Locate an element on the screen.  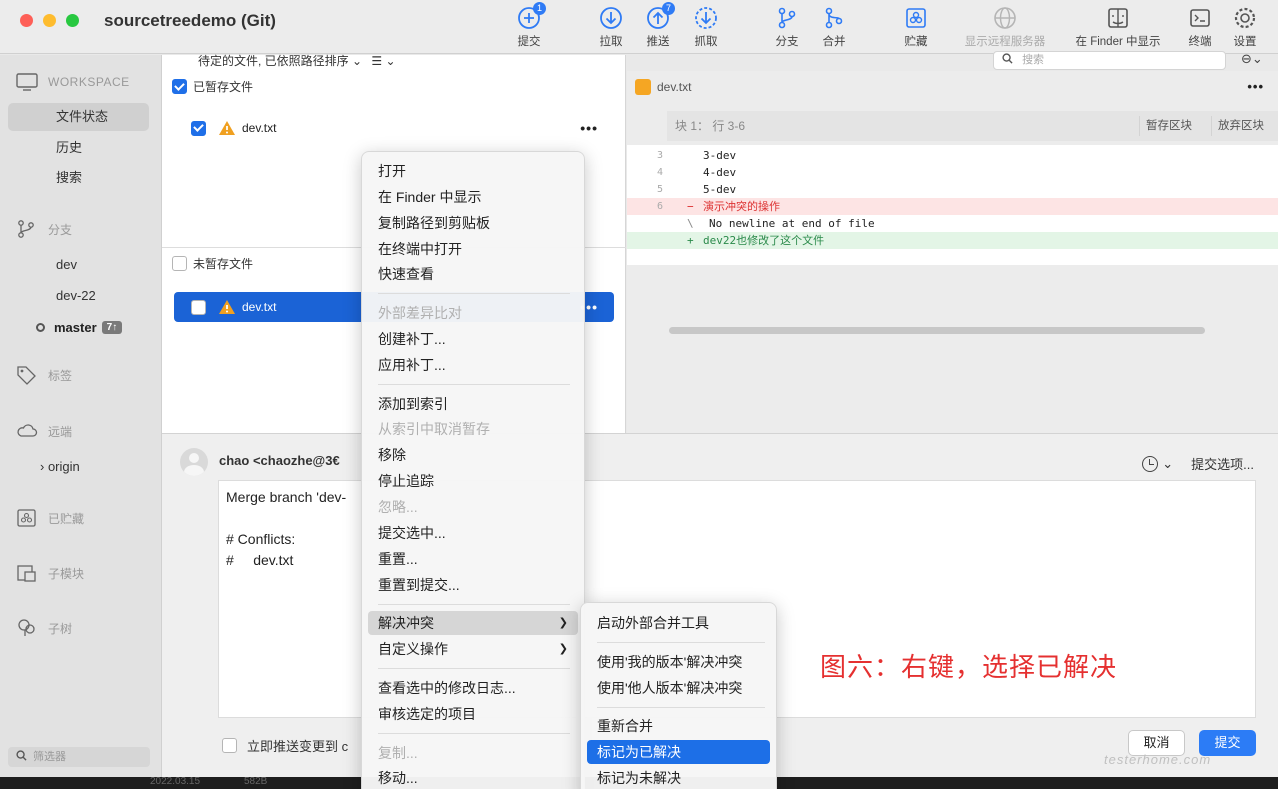
fetch-button: 抓取 is located at coordinates (706, 27).